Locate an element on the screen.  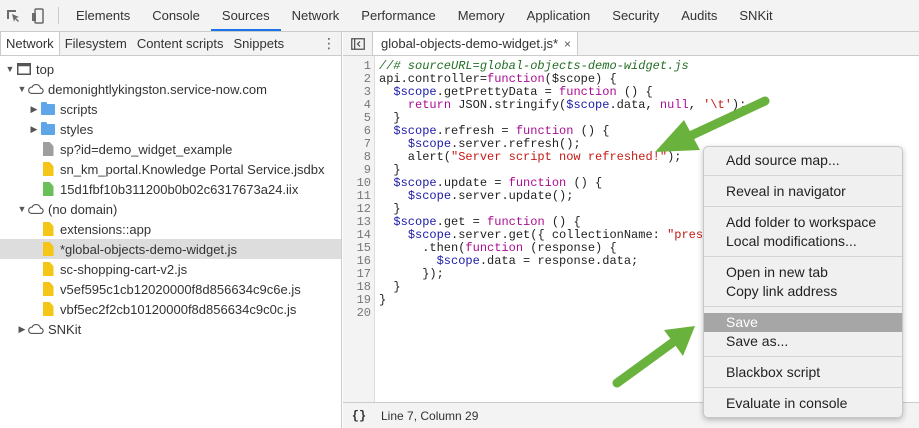
tab-console: Console is located at coordinates (176, 15).